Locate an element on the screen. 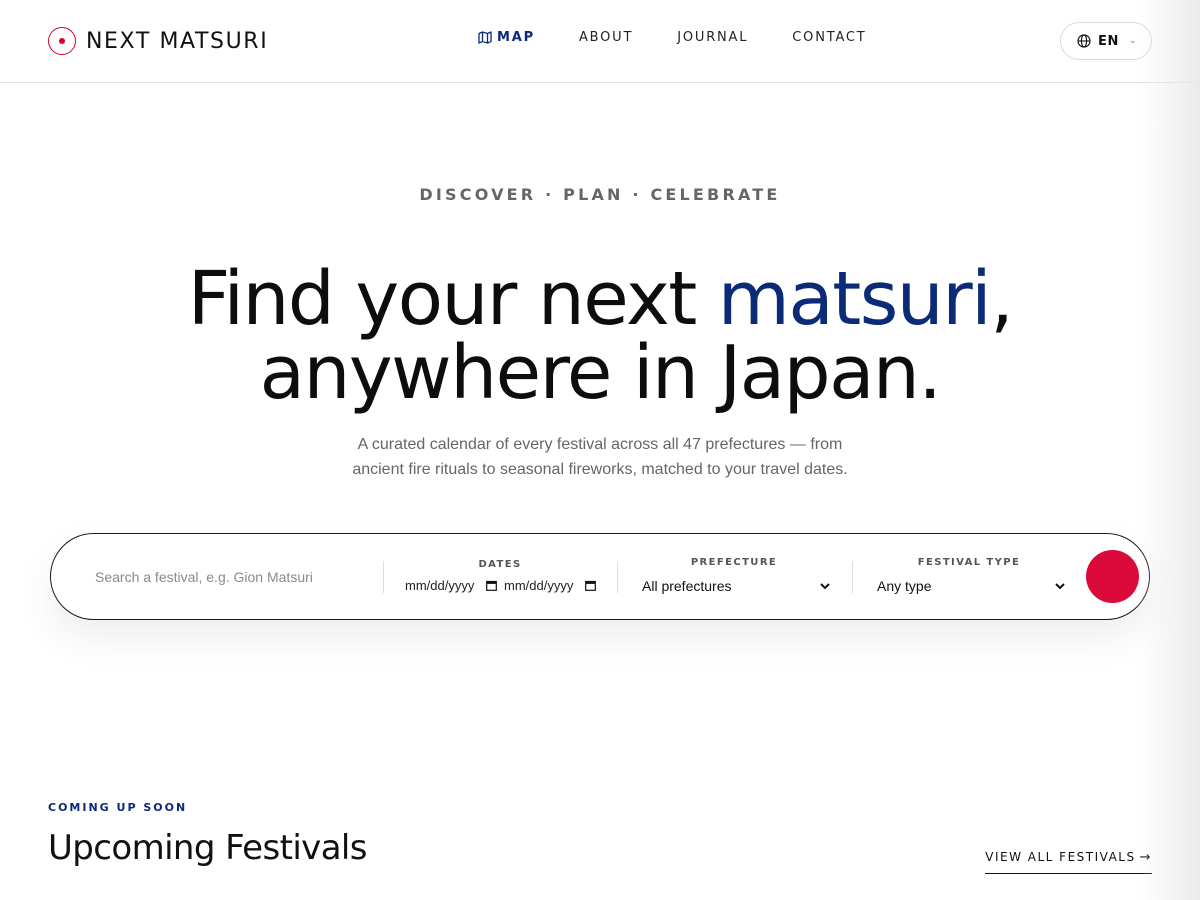  logo-circle-icon is located at coordinates (62, 41).